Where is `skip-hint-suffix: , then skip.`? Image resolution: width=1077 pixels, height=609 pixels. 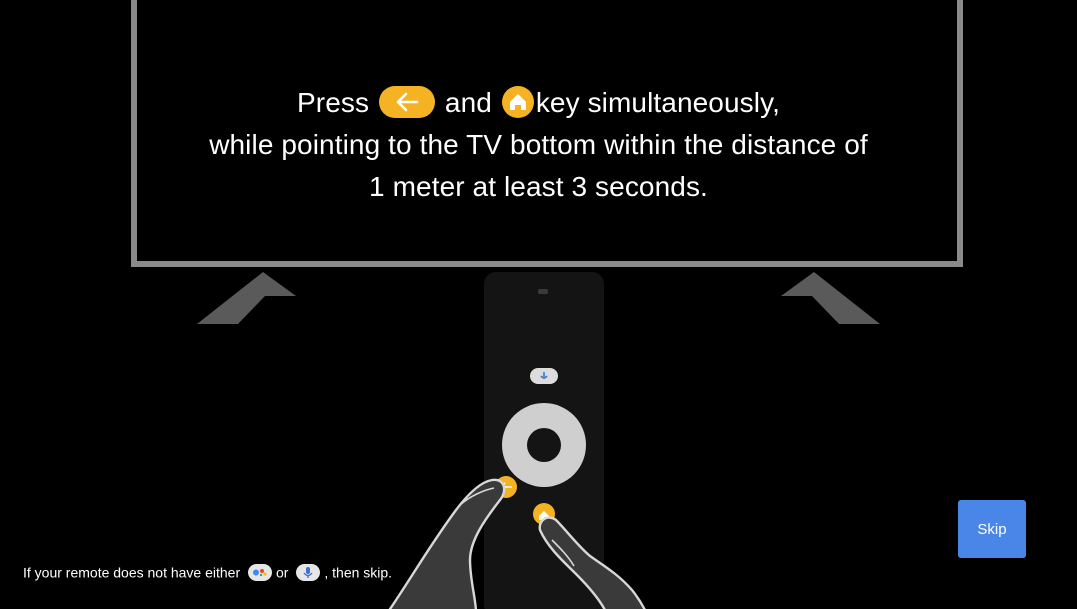
skip-hint-suffix: , then skip. is located at coordinates (358, 572).